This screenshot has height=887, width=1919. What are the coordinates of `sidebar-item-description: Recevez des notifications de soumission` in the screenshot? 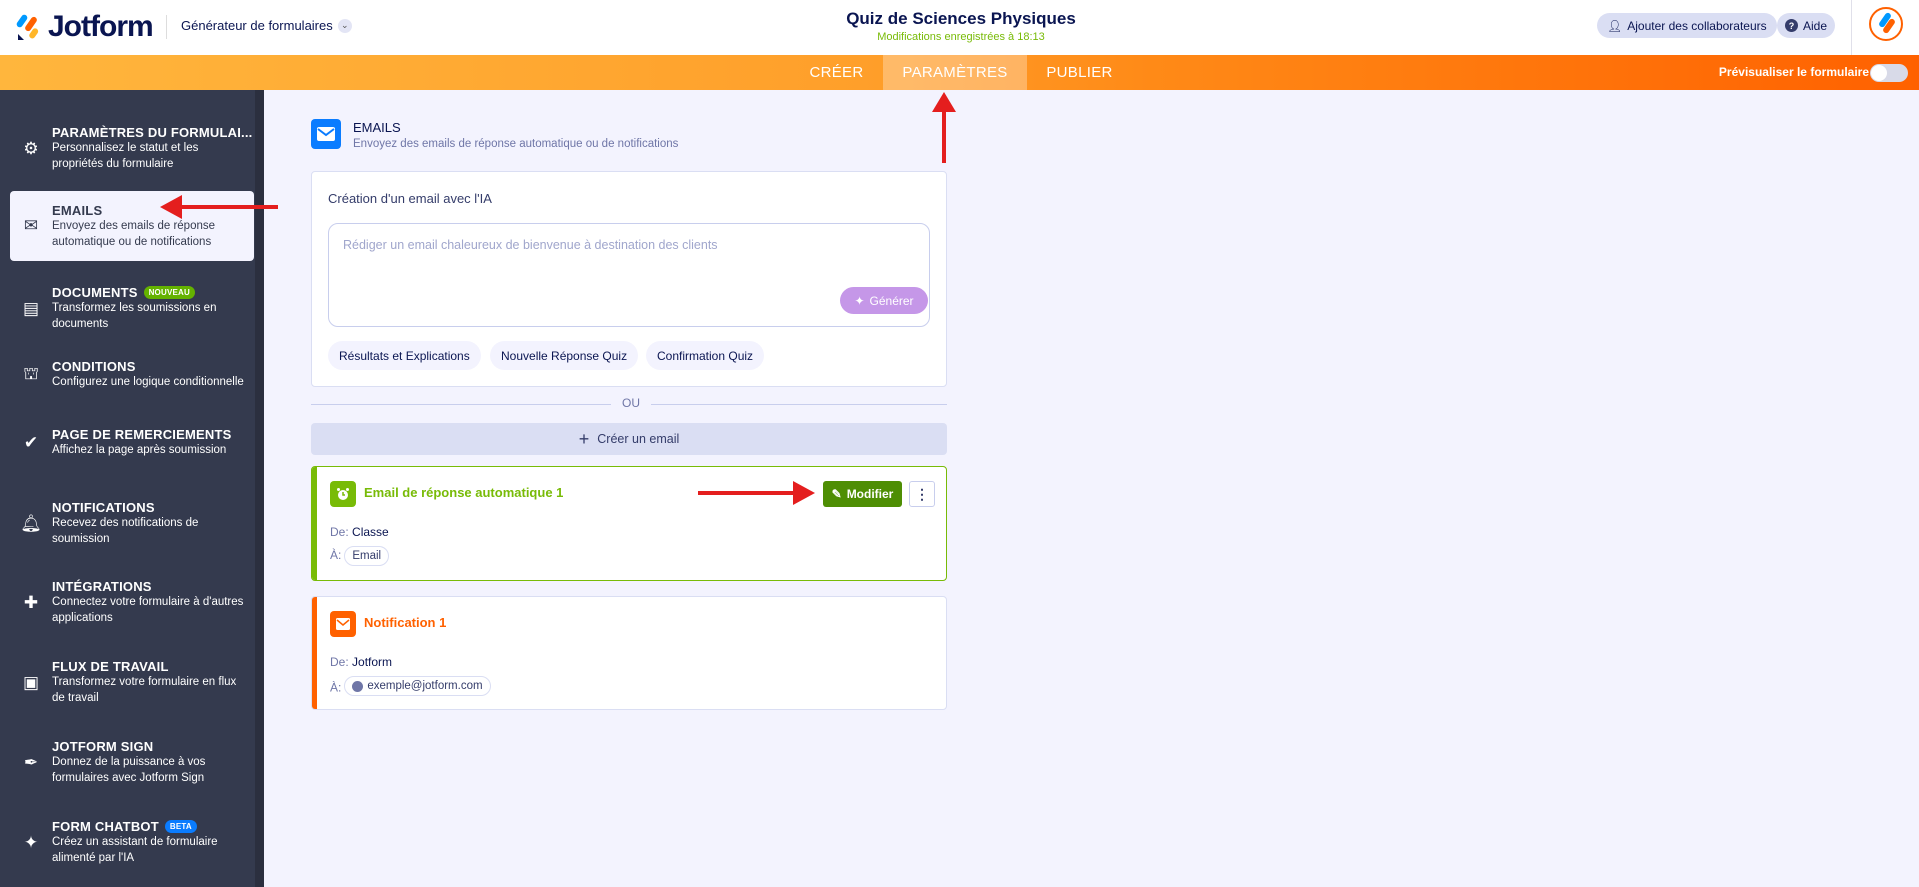 It's located at (125, 531).